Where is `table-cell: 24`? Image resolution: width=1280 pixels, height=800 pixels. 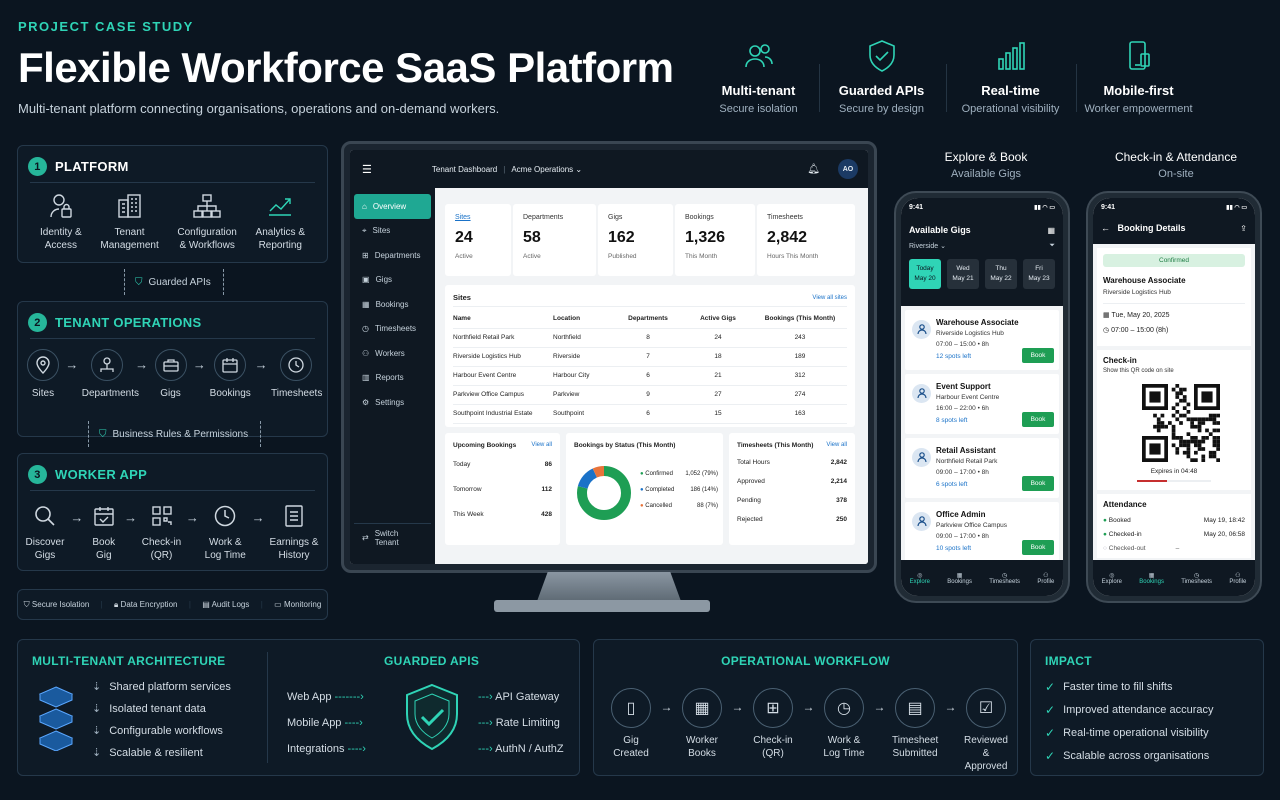 table-cell: 24 is located at coordinates (718, 338).